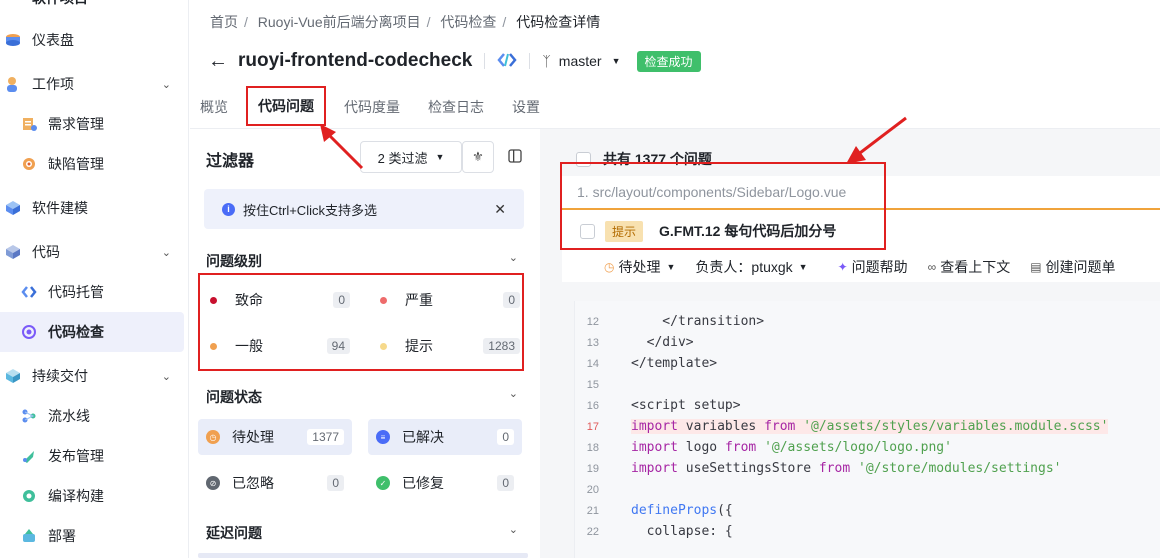 Image resolution: width=1160 pixels, height=558 pixels. What do you see at coordinates (867, 384) in the screenshot?
I see `code-line: 15` at bounding box center [867, 384].